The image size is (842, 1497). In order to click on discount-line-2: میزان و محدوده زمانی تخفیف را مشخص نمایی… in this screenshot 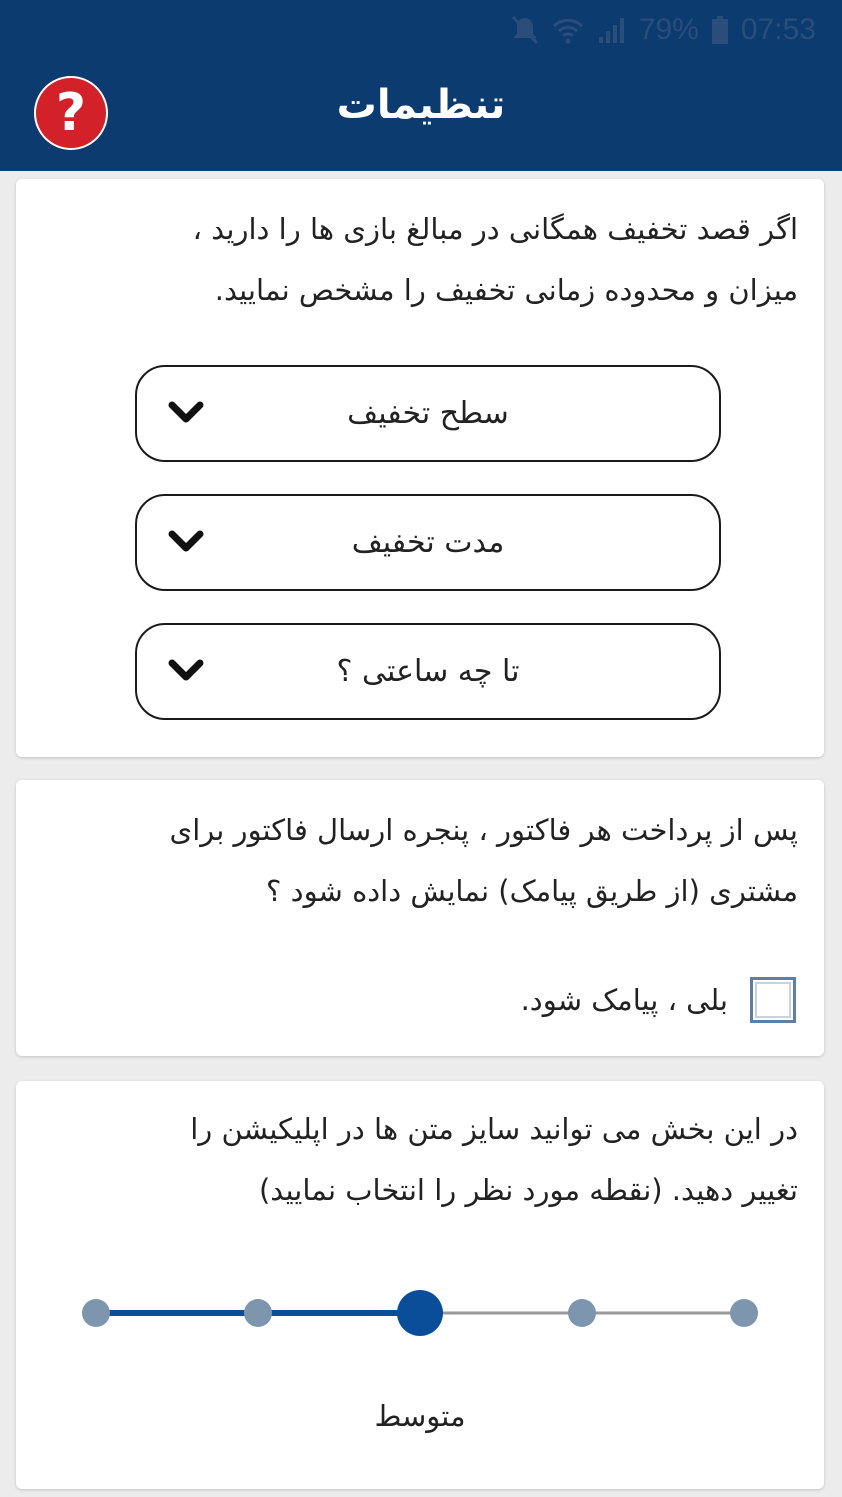, I will do `click(506, 290)`.